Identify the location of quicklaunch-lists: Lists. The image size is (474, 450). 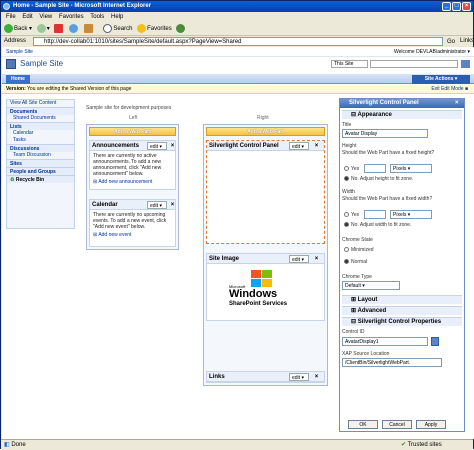
(40, 126).